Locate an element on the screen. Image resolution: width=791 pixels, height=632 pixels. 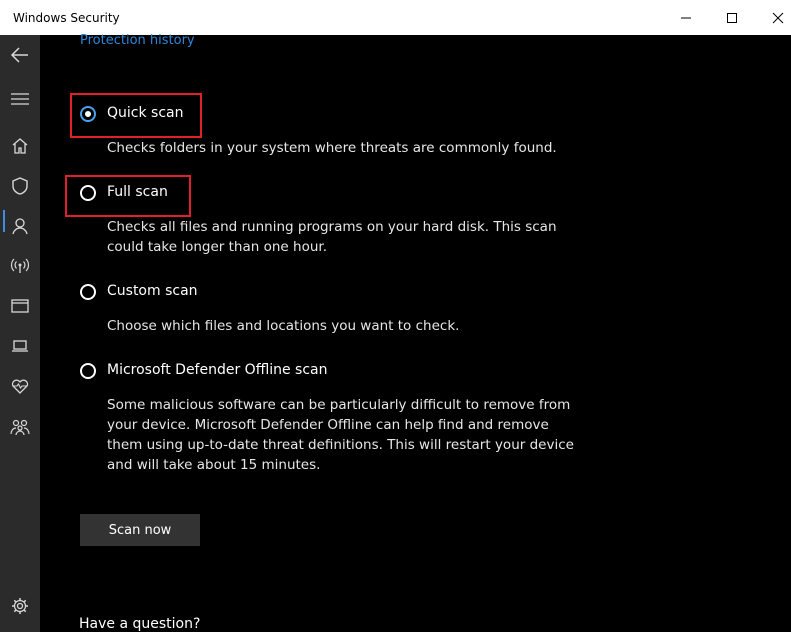
minimize-button is located at coordinates (686, 17).